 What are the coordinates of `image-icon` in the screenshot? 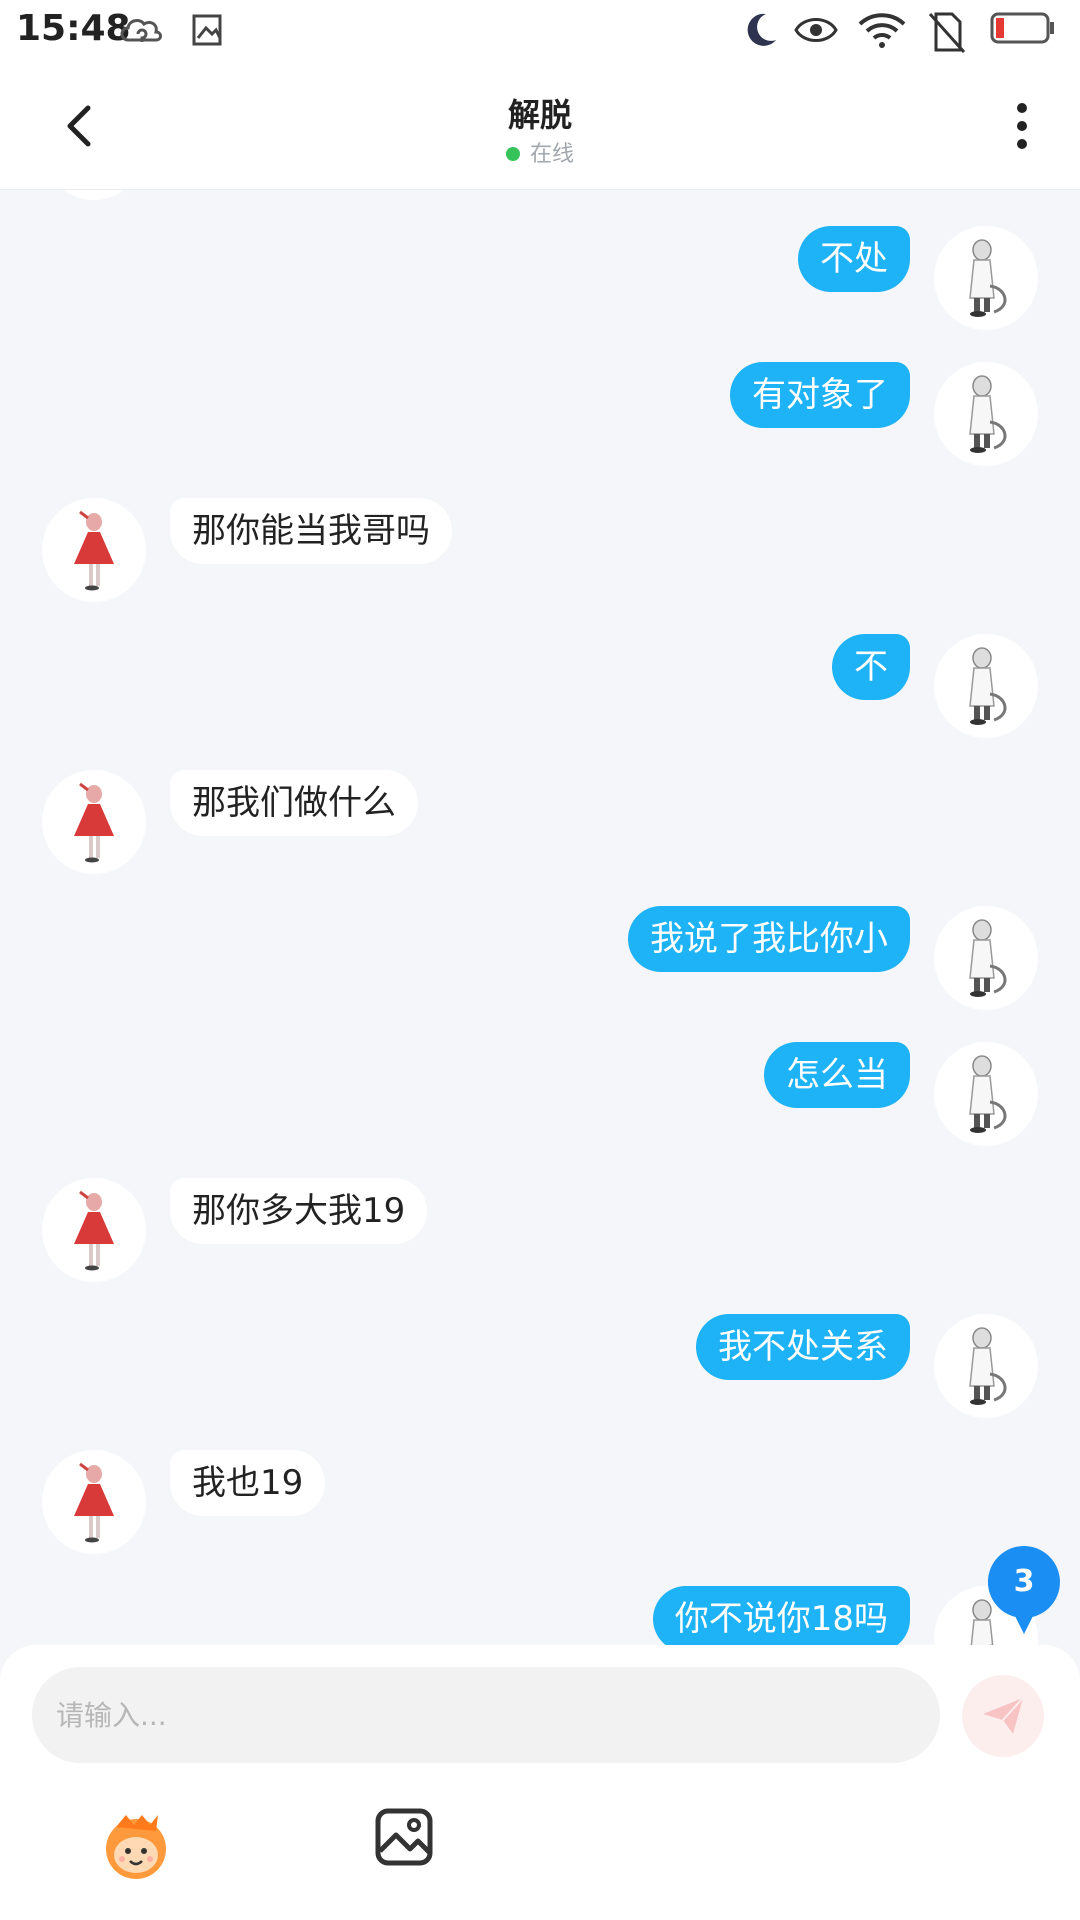 It's located at (404, 1837).